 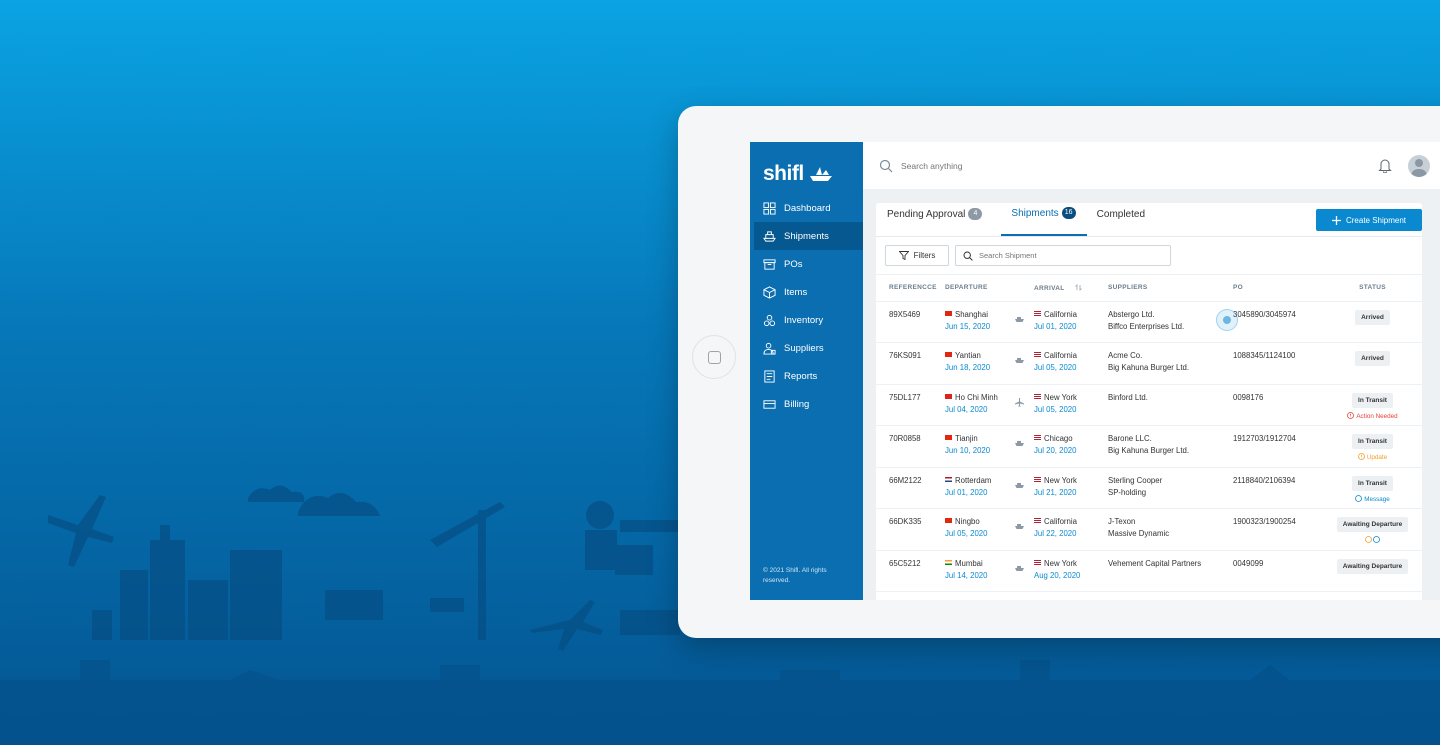 What do you see at coordinates (1377, 539) in the screenshot?
I see `message-icon` at bounding box center [1377, 539].